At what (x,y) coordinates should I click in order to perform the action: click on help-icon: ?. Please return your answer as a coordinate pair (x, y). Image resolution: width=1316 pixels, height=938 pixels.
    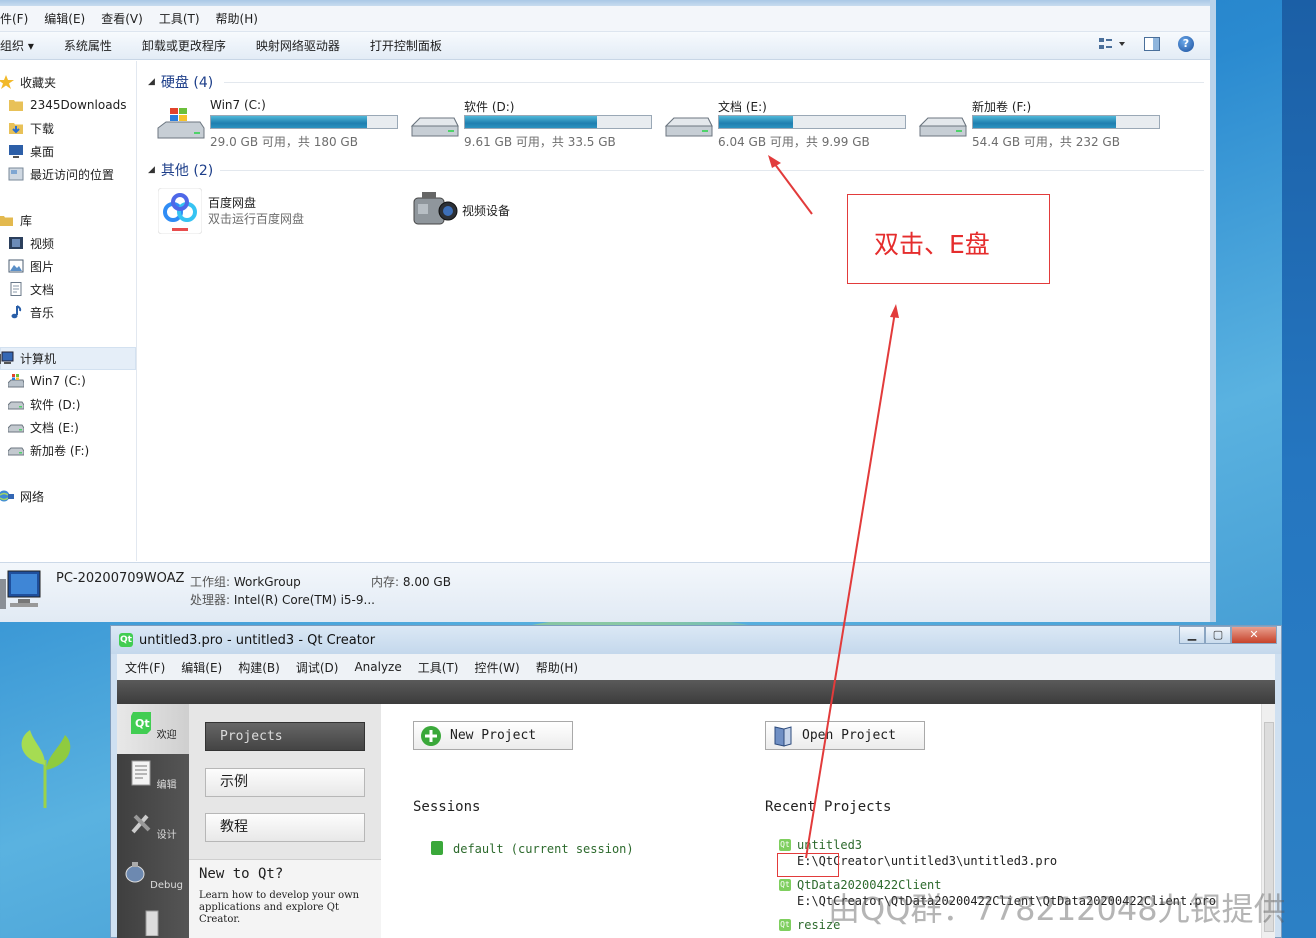
    Looking at the image, I should click on (1186, 44).